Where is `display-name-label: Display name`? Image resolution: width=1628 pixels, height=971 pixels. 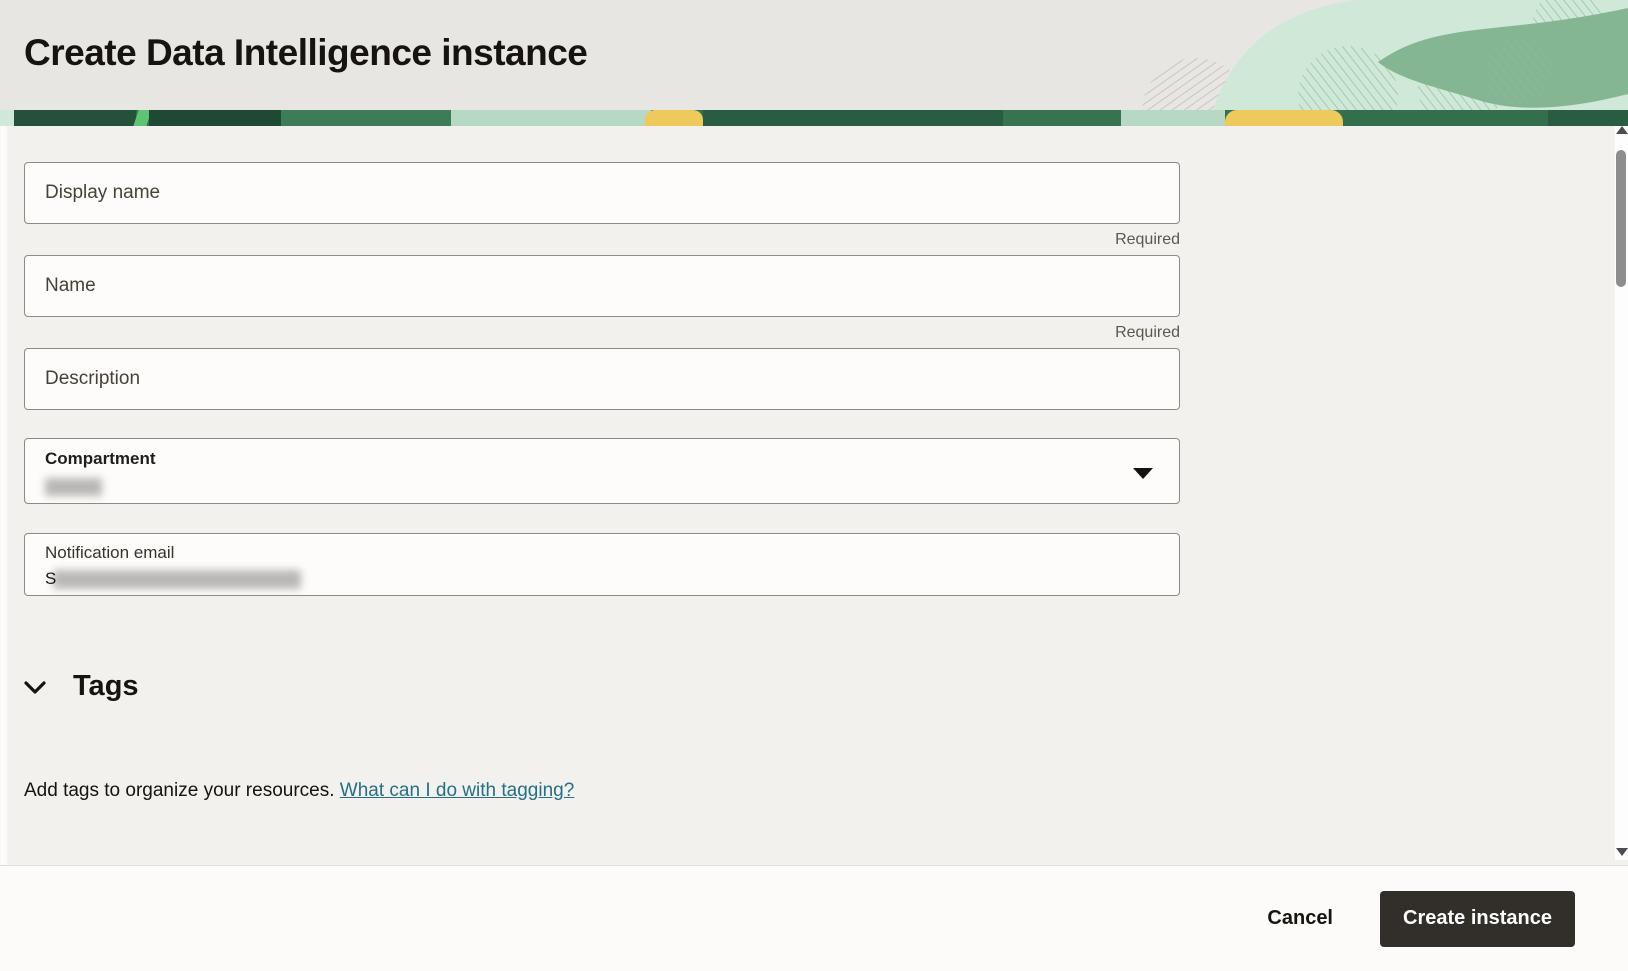
display-name-label: Display name is located at coordinates (103, 192).